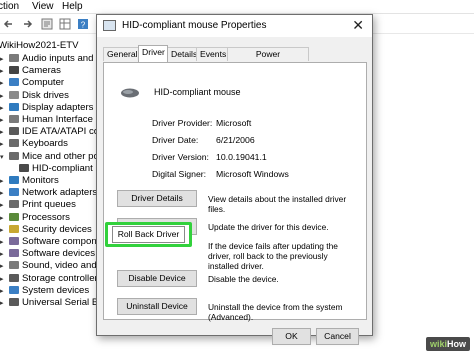  I want to click on tree-item: ▸ Monitors, so click(29, 180).